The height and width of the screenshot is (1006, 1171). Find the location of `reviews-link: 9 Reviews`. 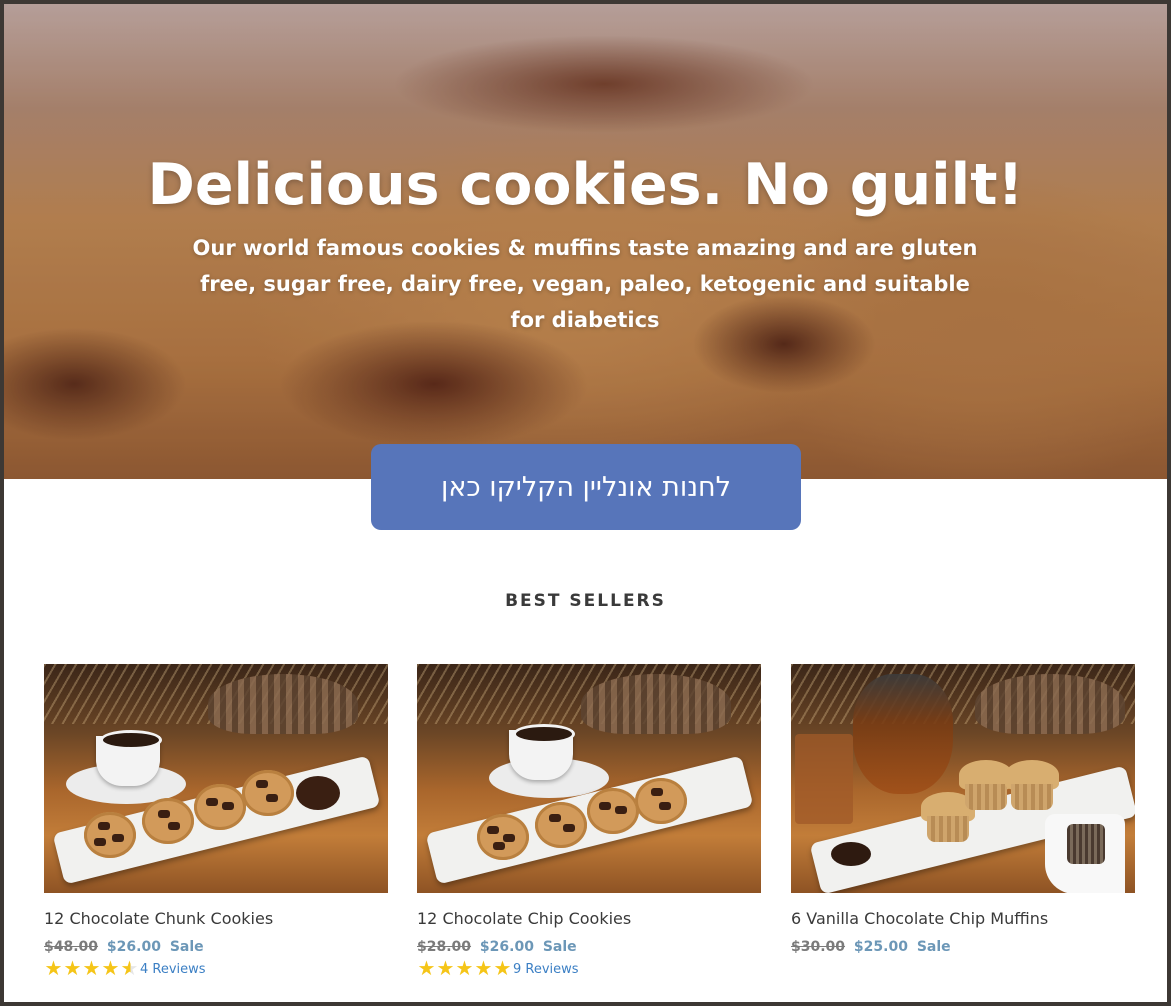

reviews-link: 9 Reviews is located at coordinates (546, 969).